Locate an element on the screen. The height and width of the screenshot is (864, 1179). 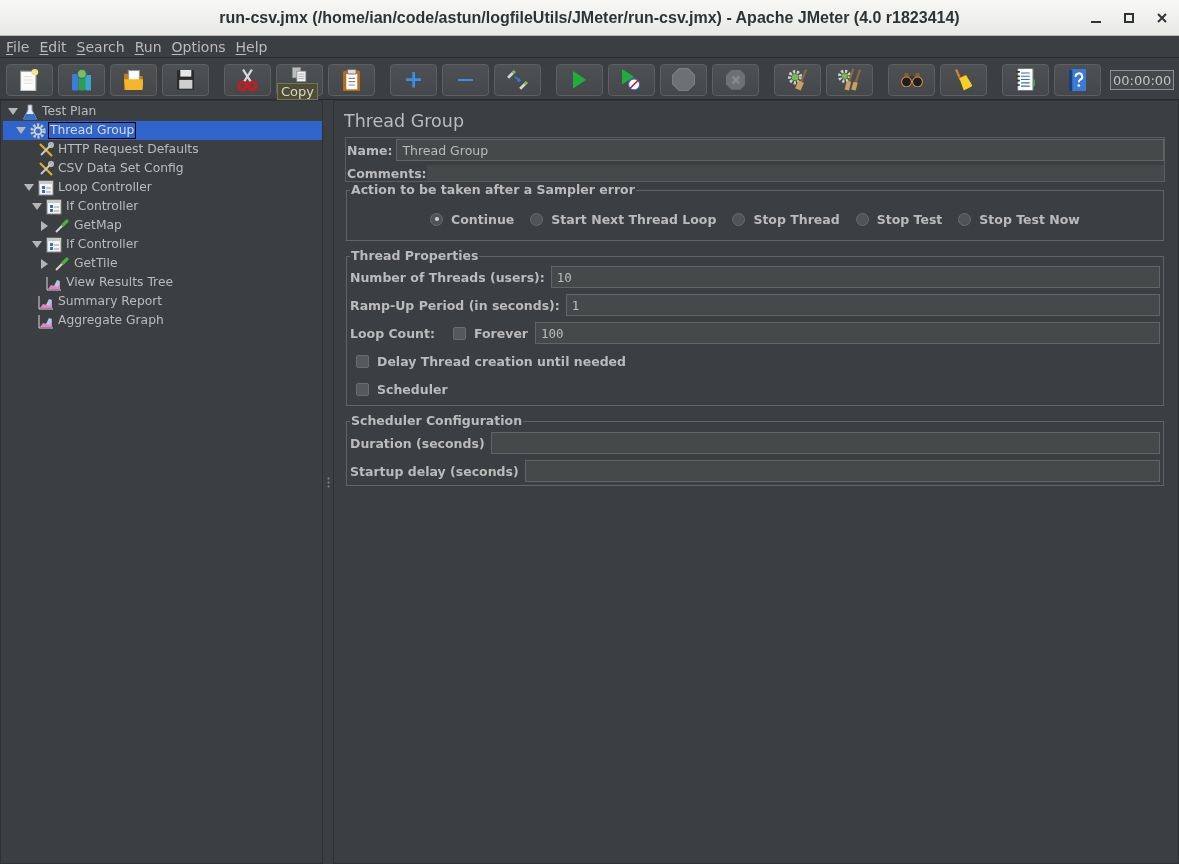
gear-brooms-icon is located at coordinates (849, 80).